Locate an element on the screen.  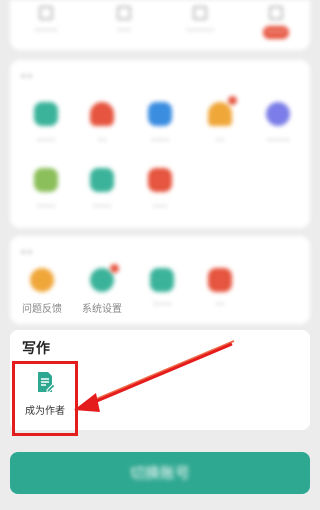
switch-account-label: 切换账号 is located at coordinates (159, 473).